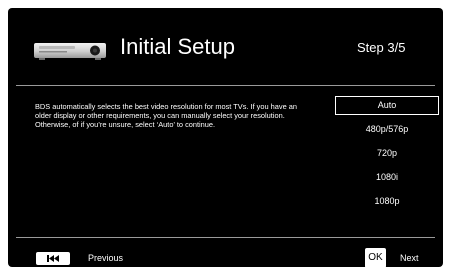  What do you see at coordinates (375, 257) in the screenshot?
I see `ok-button: OK` at bounding box center [375, 257].